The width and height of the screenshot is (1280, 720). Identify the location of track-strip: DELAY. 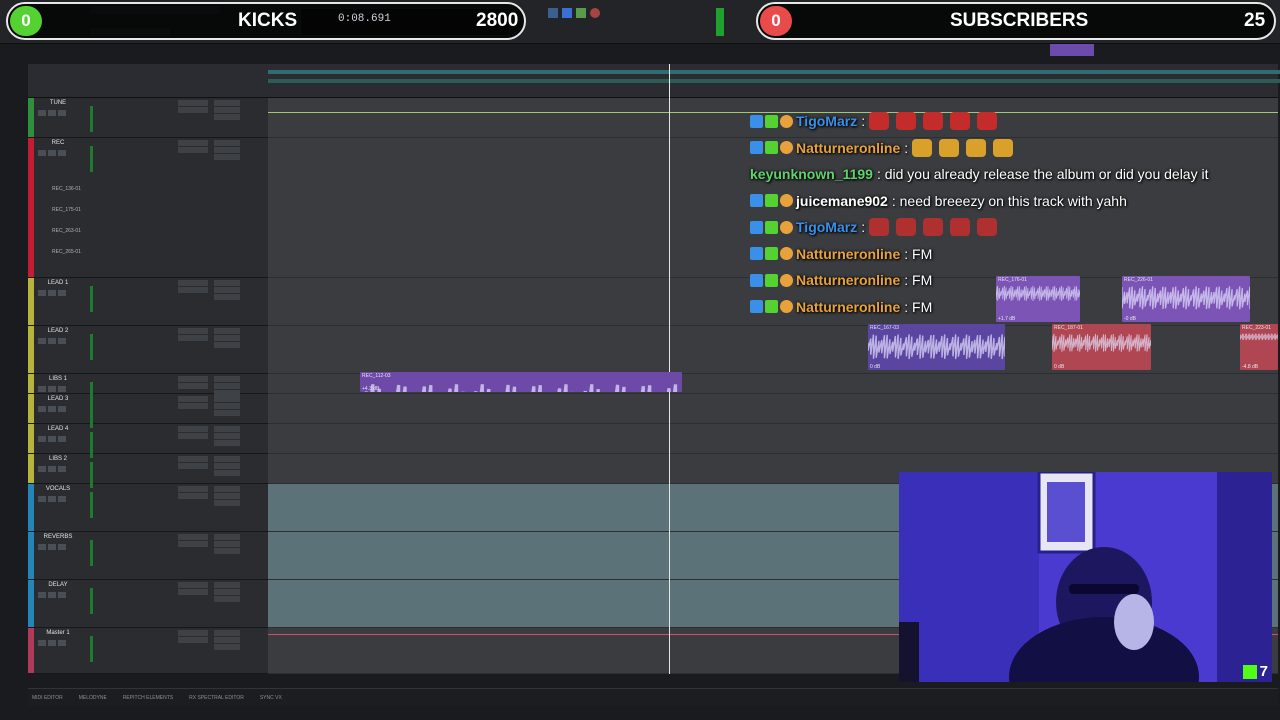
(148, 604).